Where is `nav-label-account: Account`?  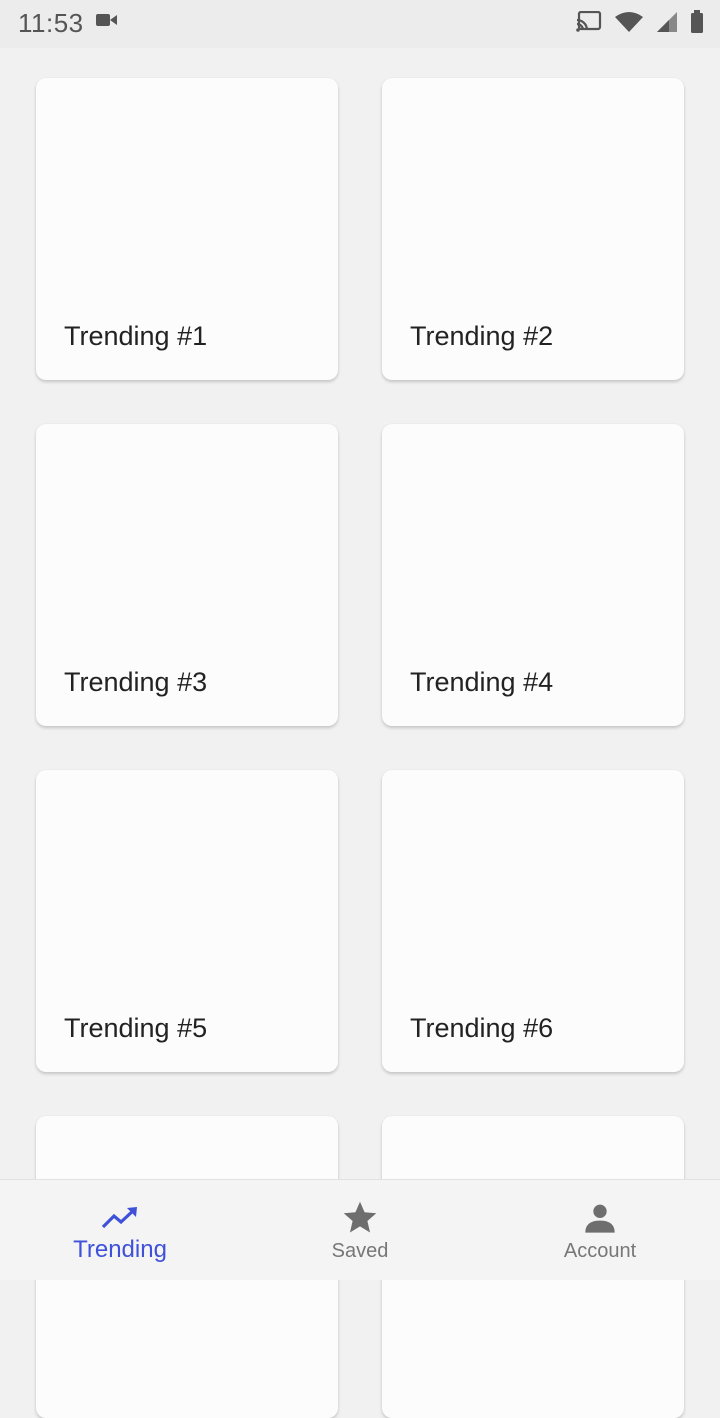
nav-label-account: Account is located at coordinates (600, 1251).